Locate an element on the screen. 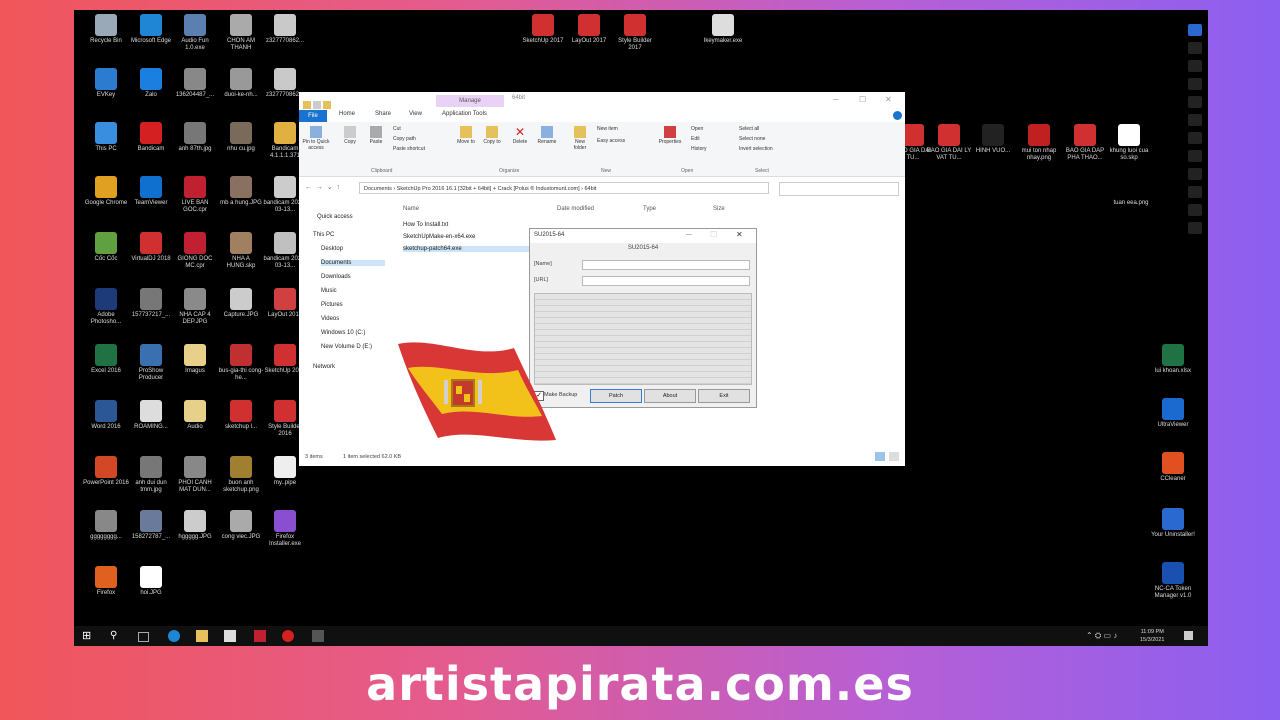 The image size is (1280, 720). copy-button: Copy is located at coordinates (350, 135).